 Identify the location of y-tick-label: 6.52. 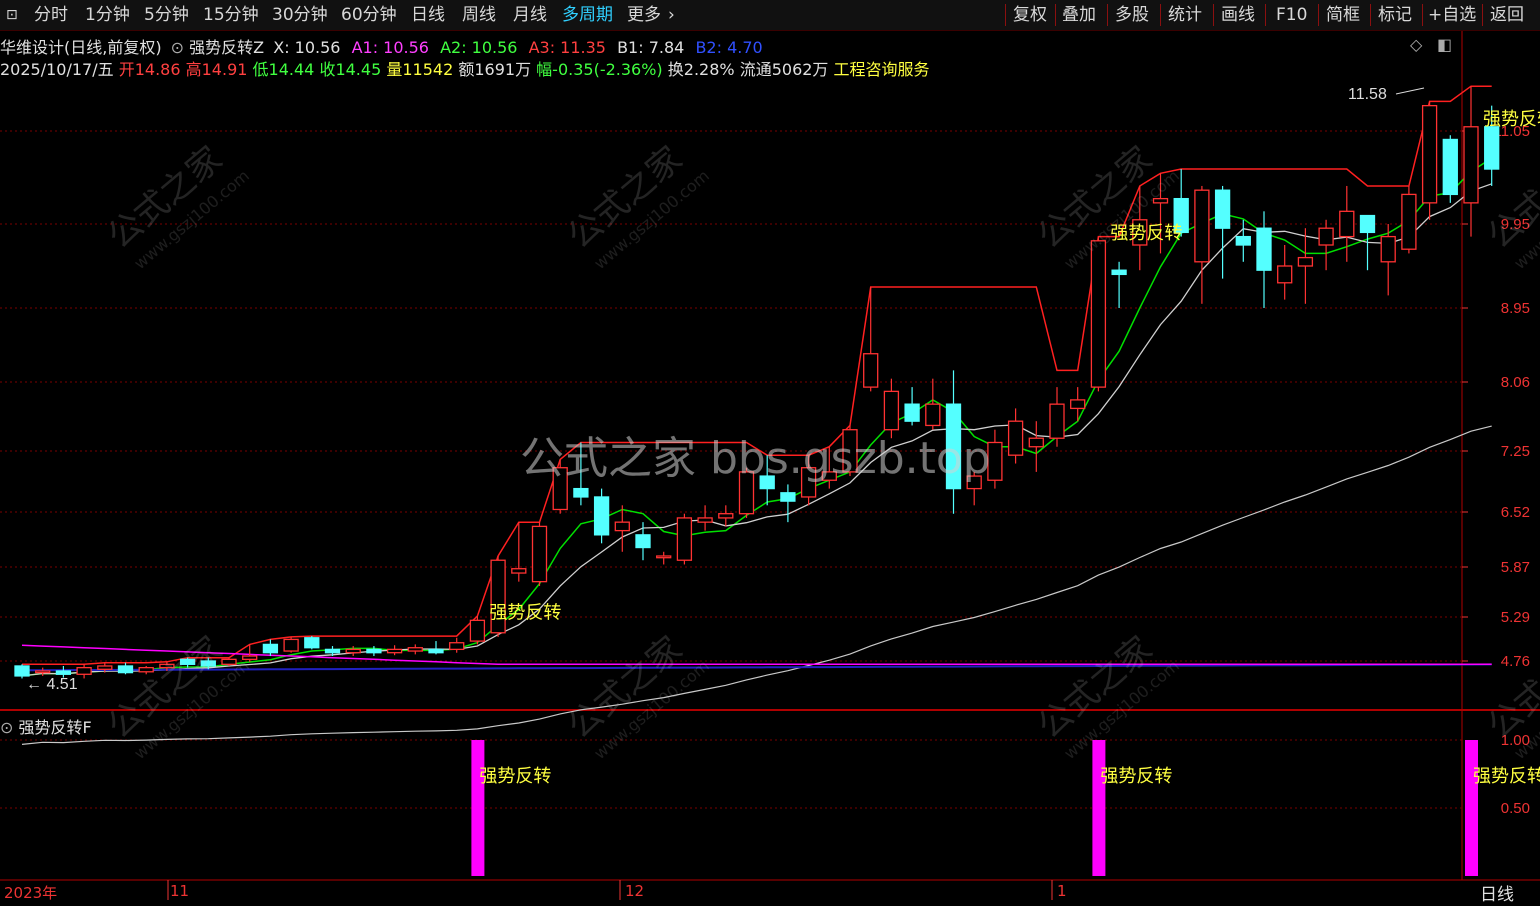
(1515, 512).